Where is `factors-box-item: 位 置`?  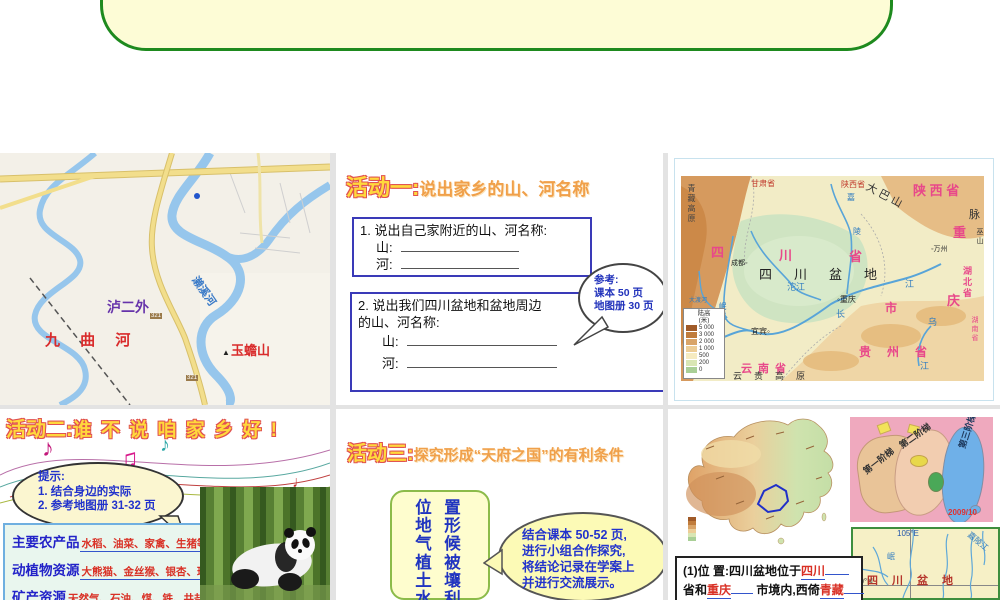
factors-box-item: 位 置 is located at coordinates (440, 508).